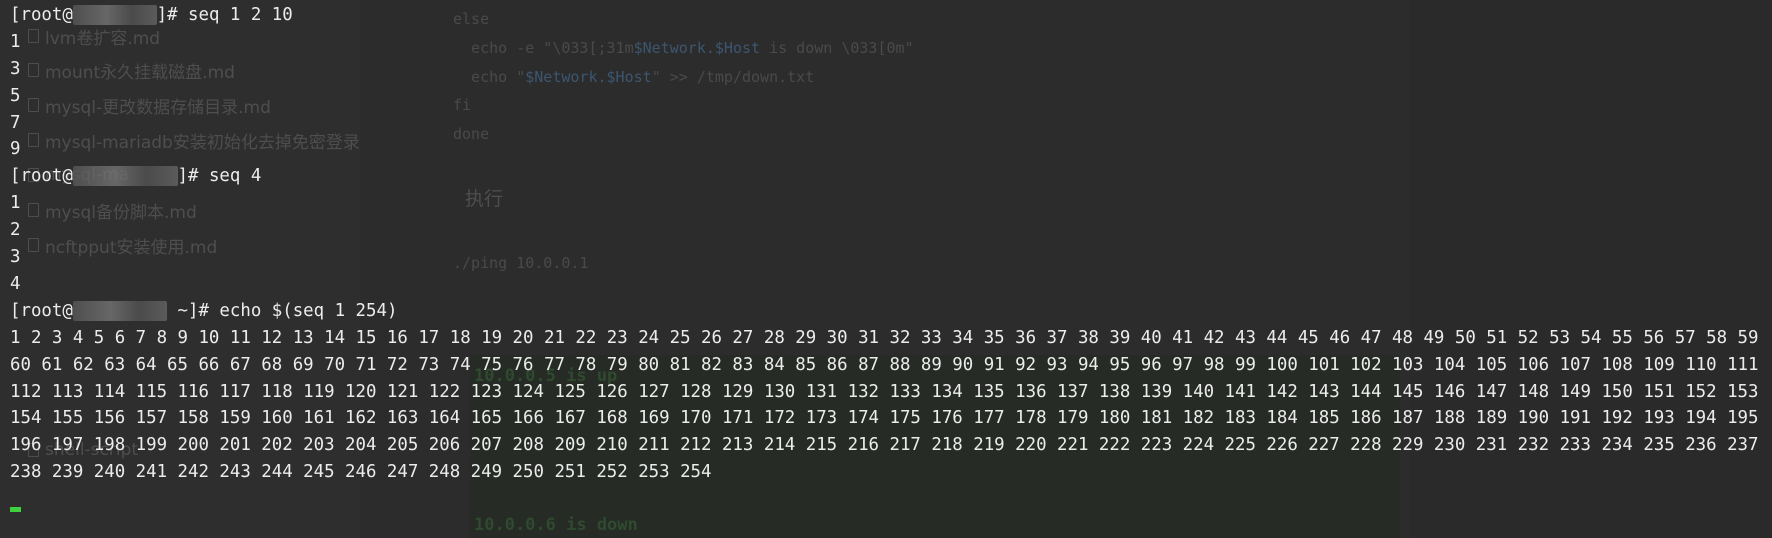  What do you see at coordinates (114, 15) in the screenshot?
I see `redacted-hostname: xxxxxxxx` at bounding box center [114, 15].